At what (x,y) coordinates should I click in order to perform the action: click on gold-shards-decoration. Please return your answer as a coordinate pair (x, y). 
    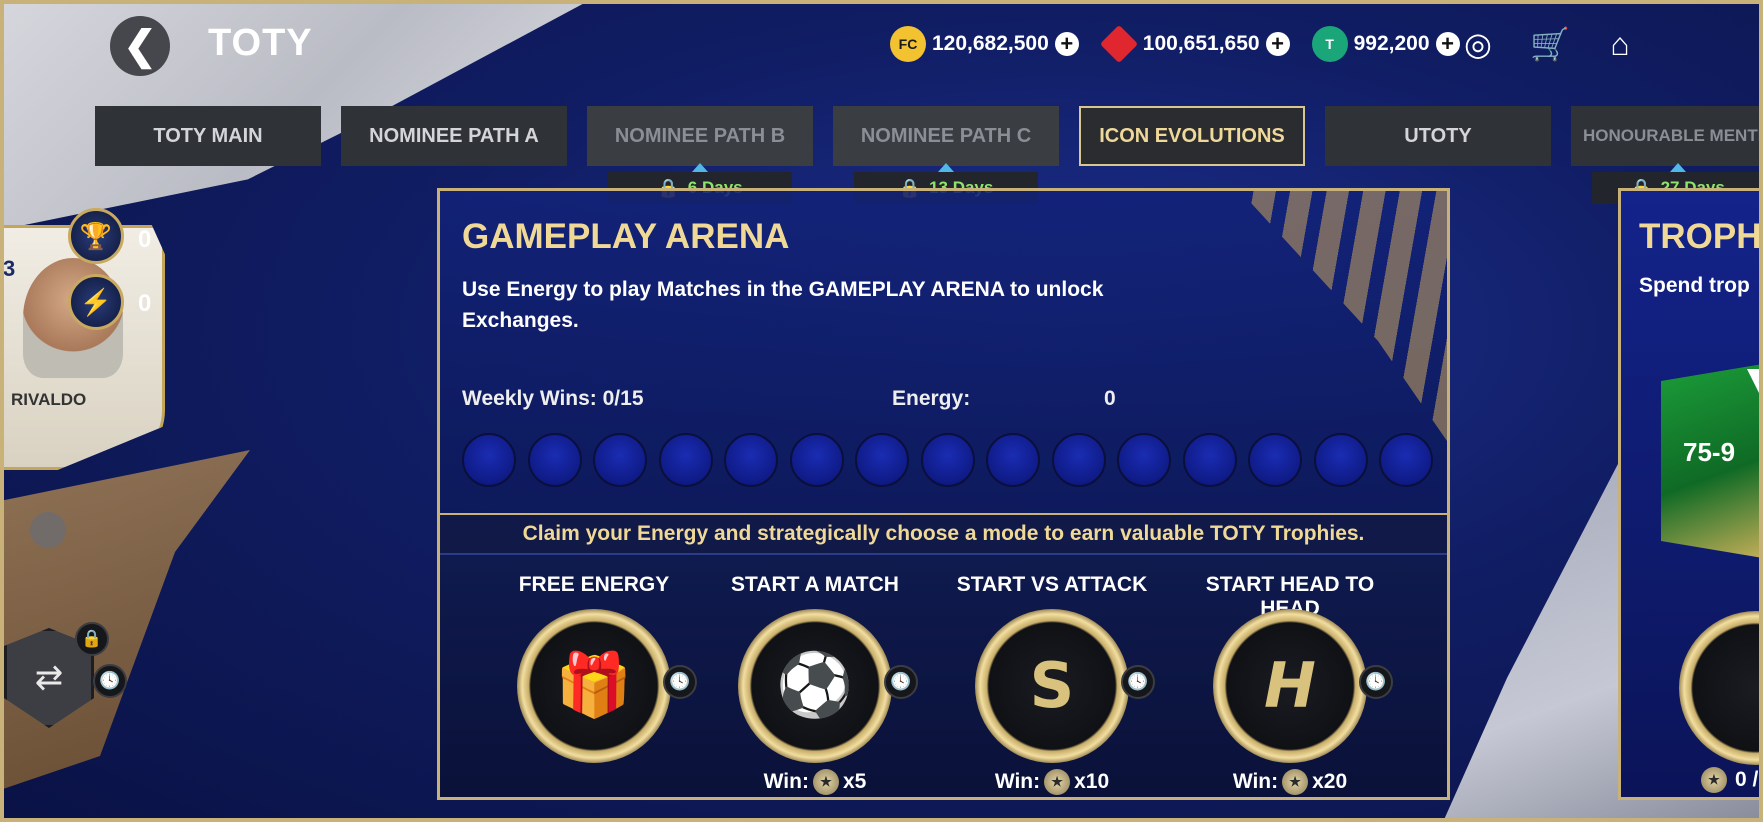
    Looking at the image, I should click on (125, 620).